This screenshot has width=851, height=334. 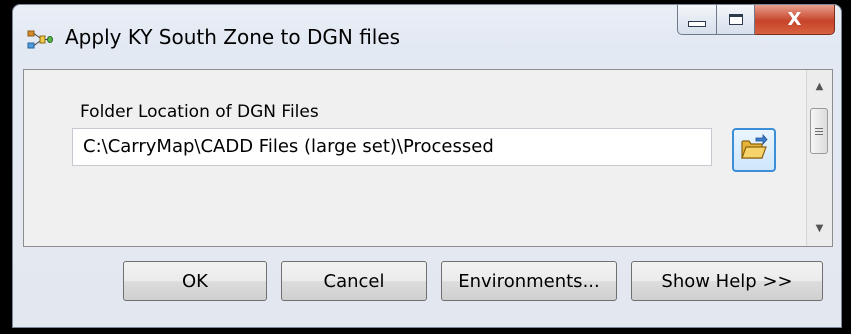 I want to click on browse-folder-button, so click(x=754, y=150).